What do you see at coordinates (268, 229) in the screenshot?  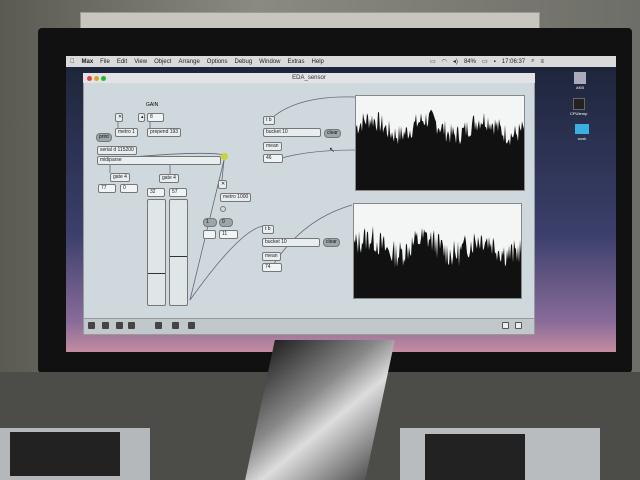 I see `trigger-bottom: t b` at bounding box center [268, 229].